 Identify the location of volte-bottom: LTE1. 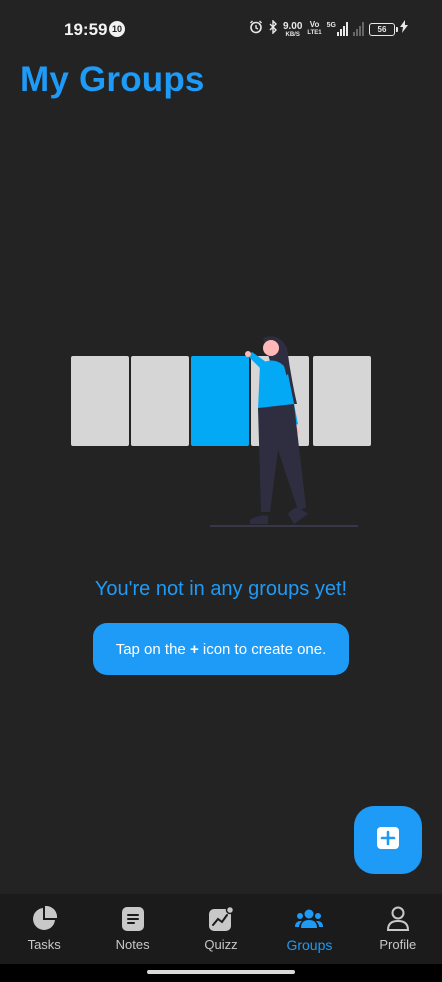
(314, 33).